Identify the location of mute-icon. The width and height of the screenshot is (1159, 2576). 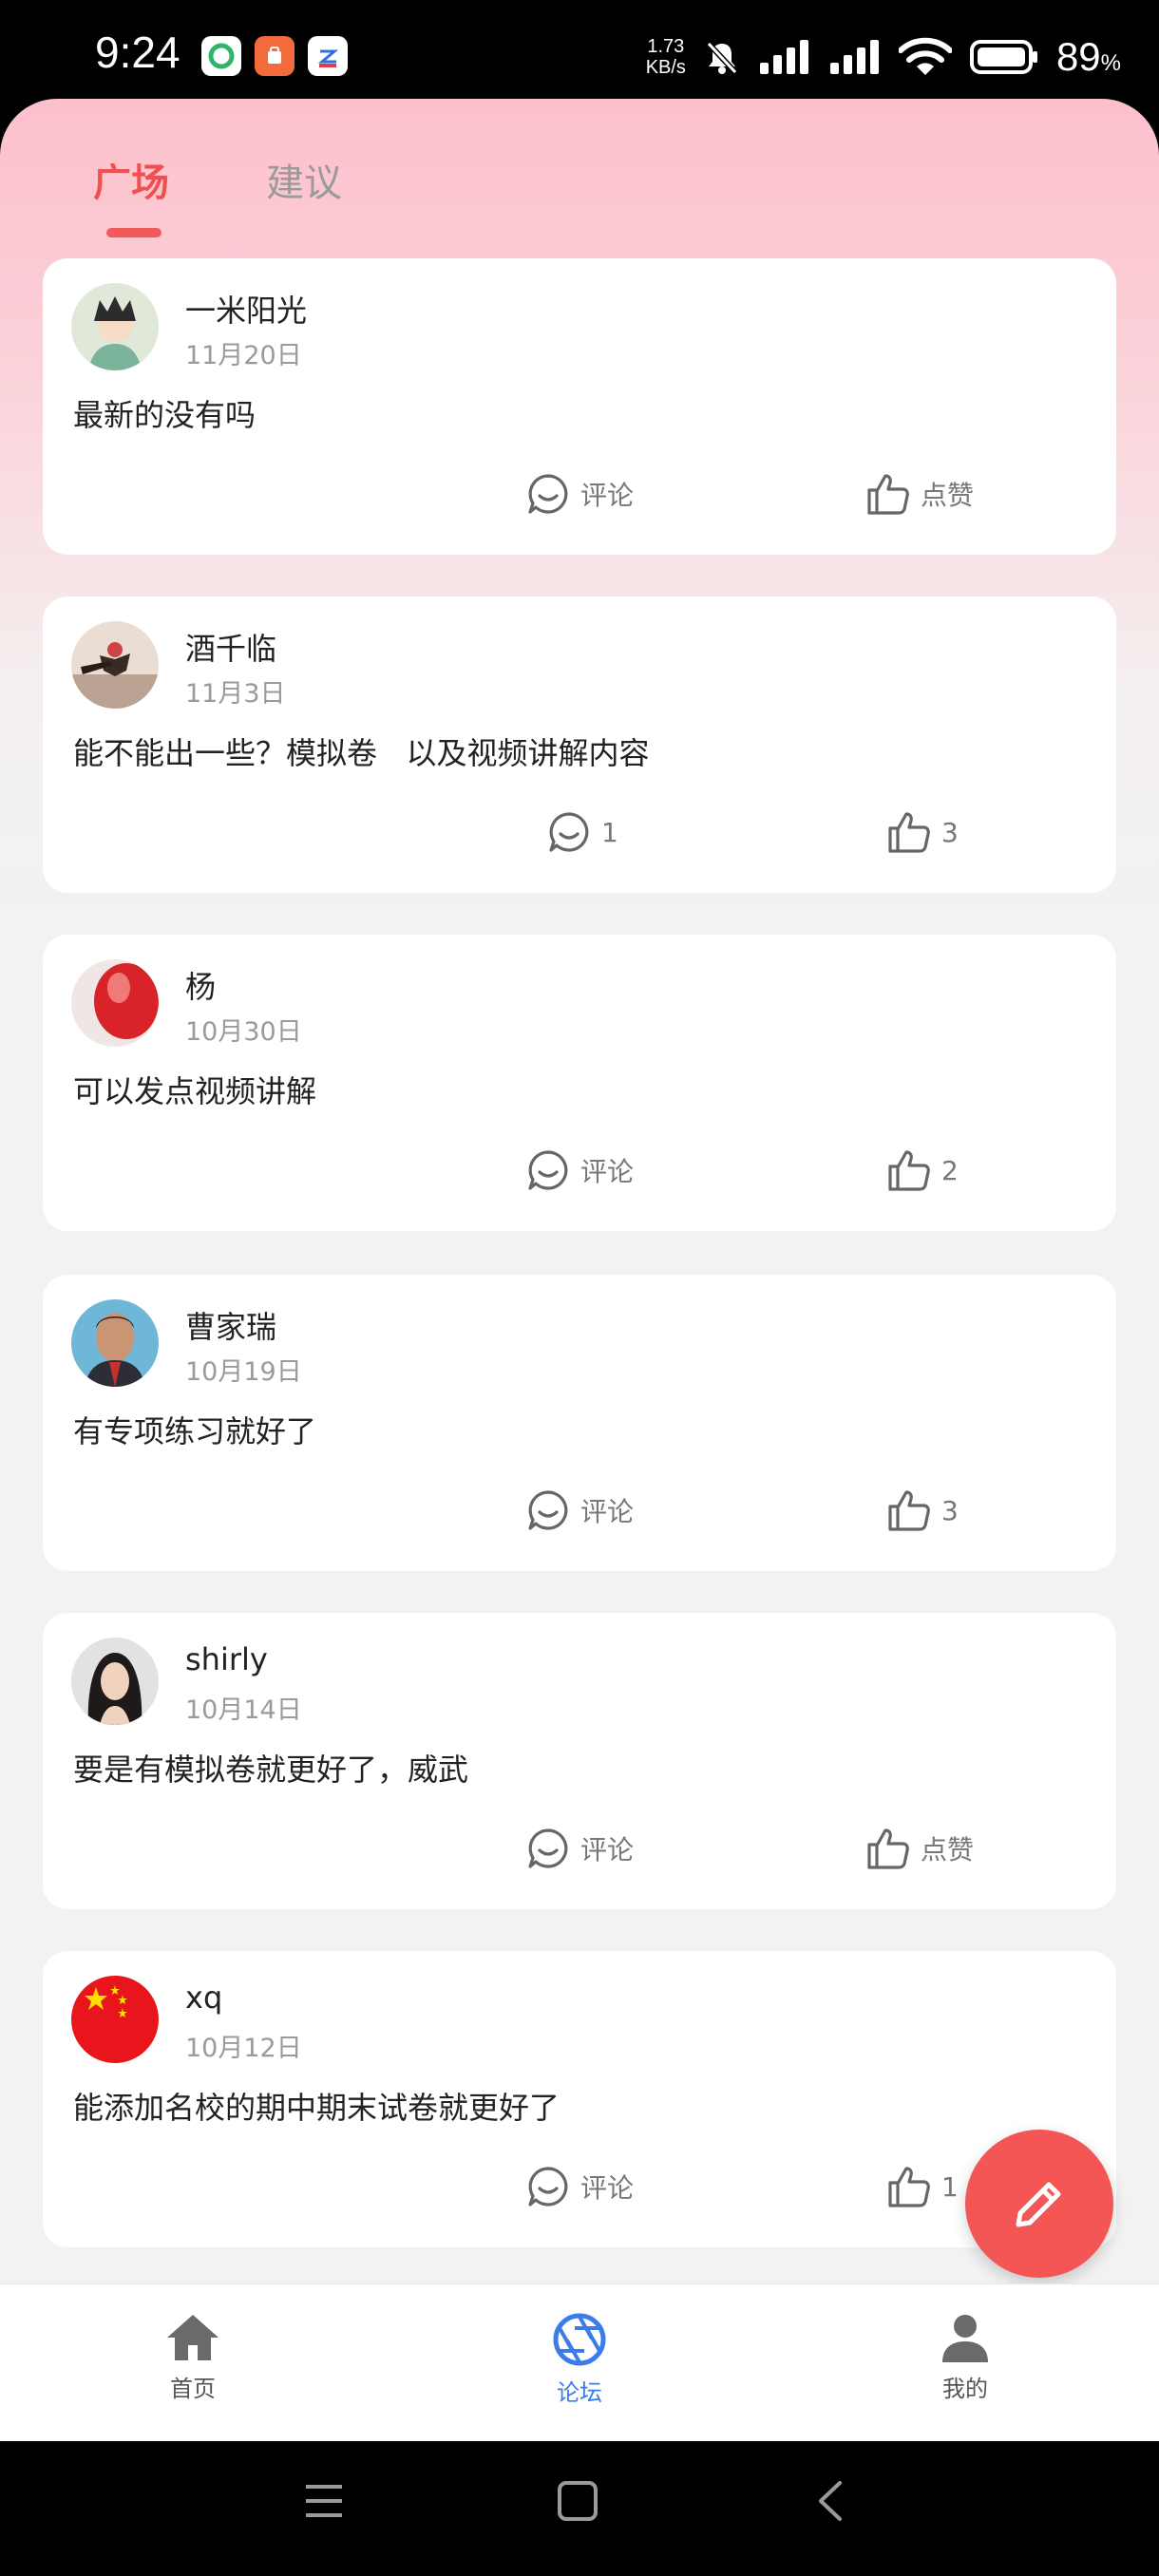
(722, 58).